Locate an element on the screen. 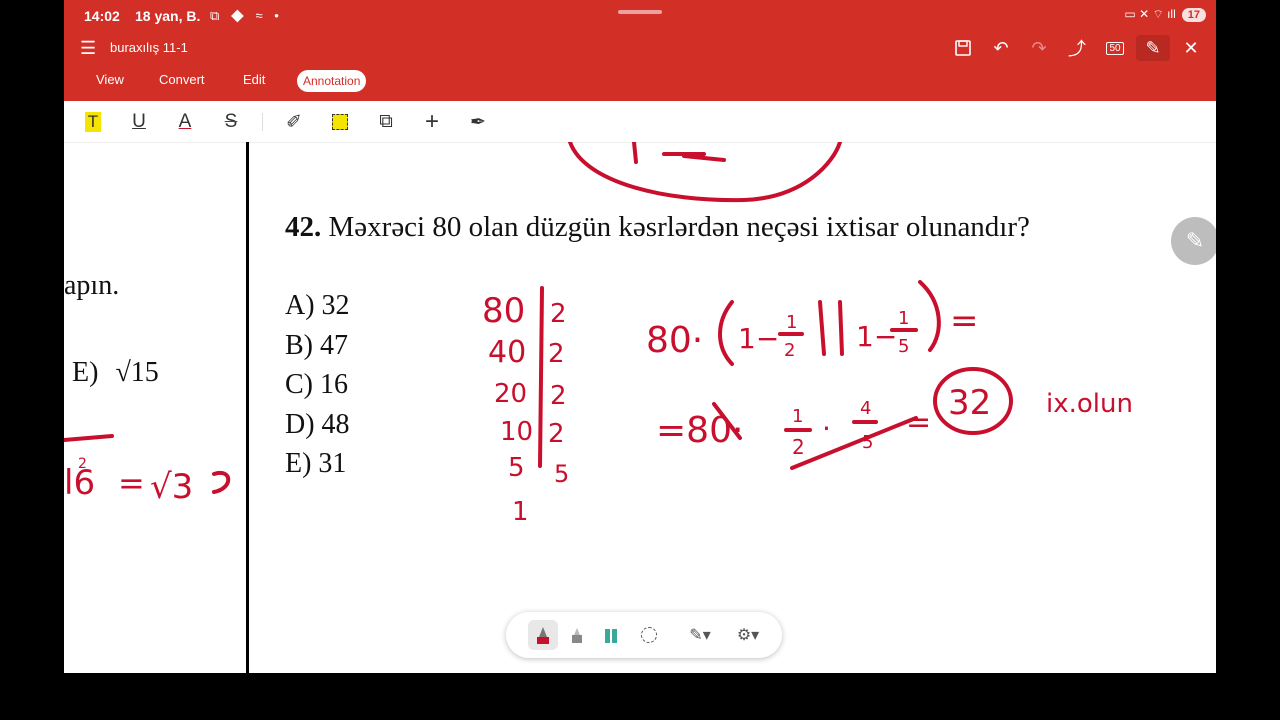 This screenshot has height=720, width=1280. ink-line2-num-4: 4 is located at coordinates (865, 408).